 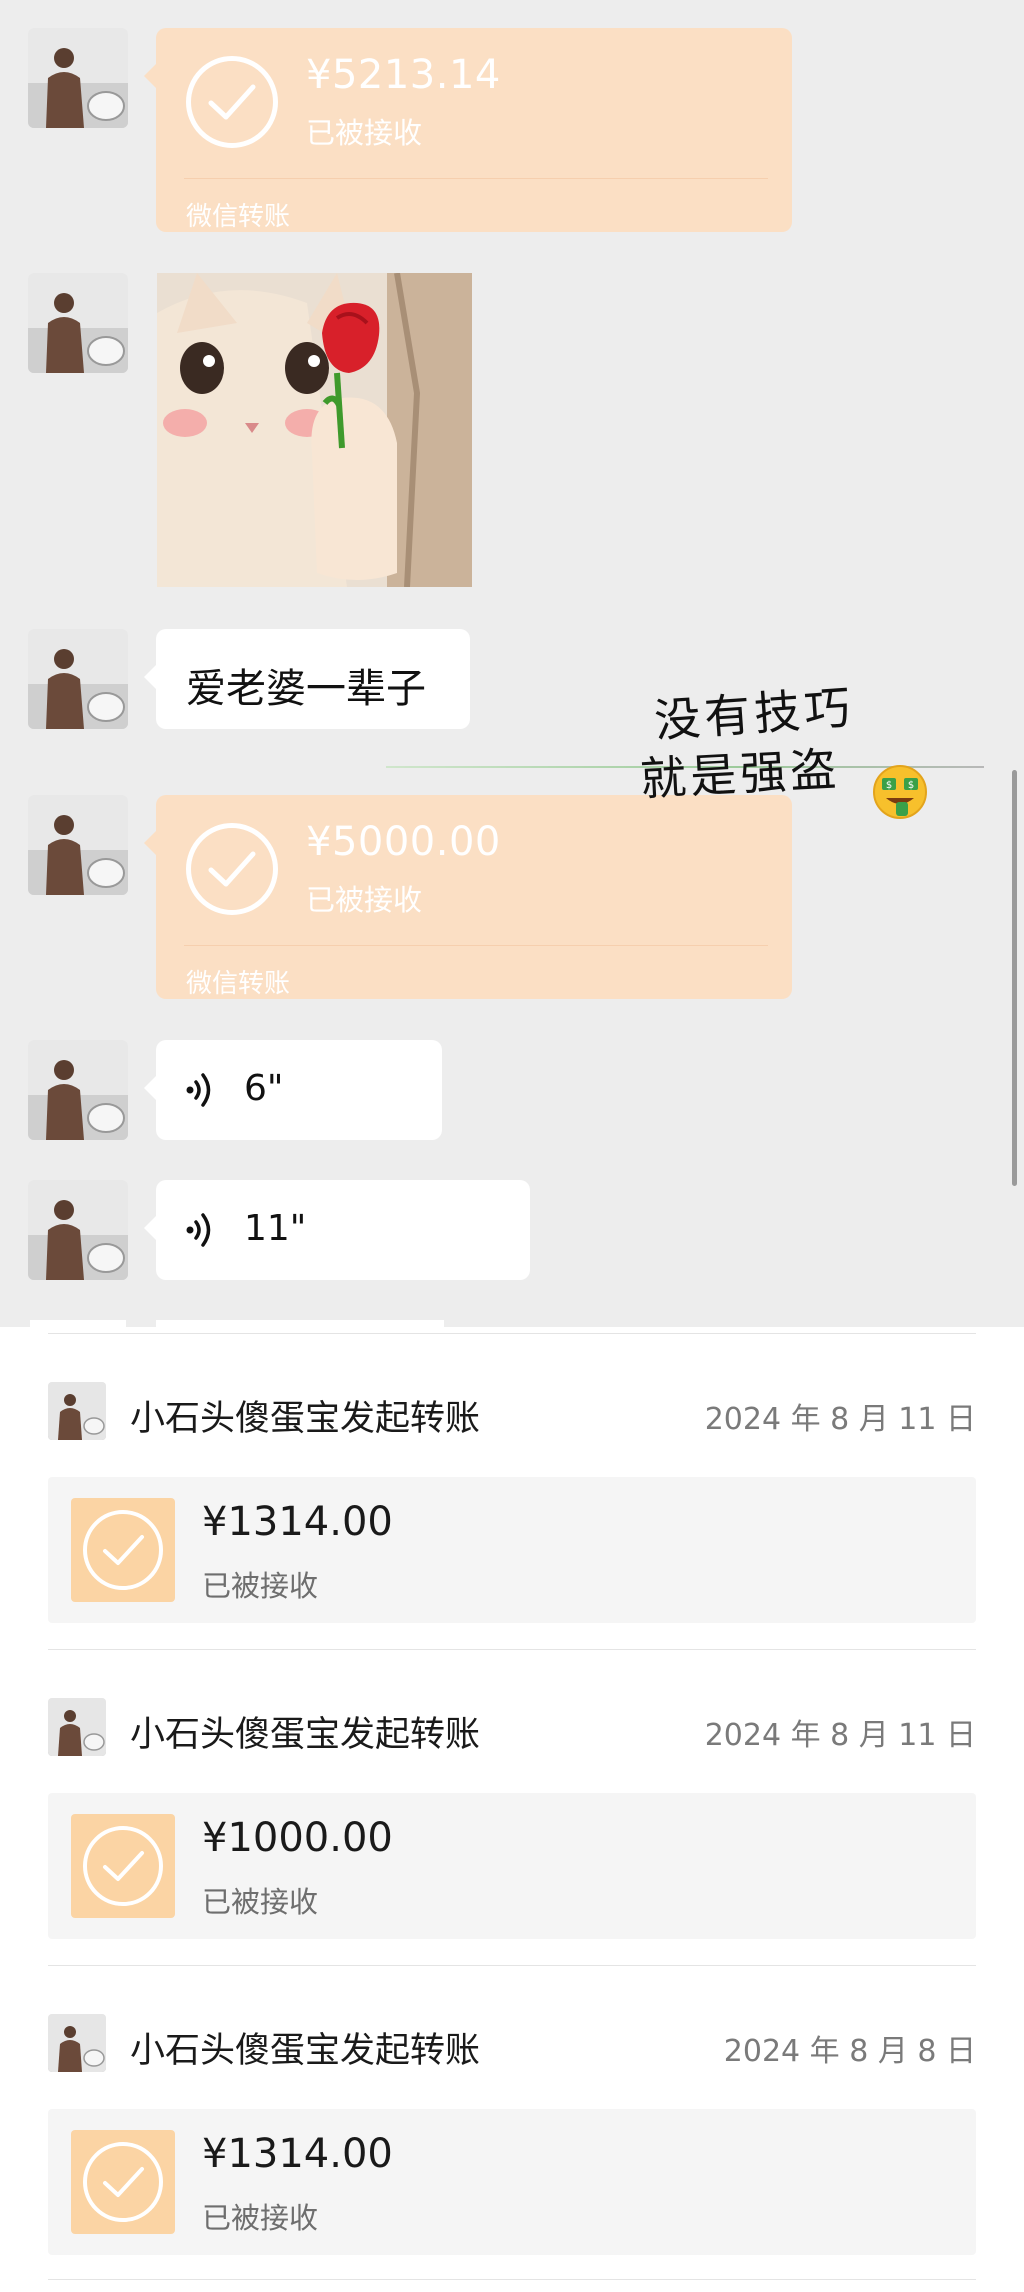 I want to click on voice-duration: 6", so click(x=264, y=1088).